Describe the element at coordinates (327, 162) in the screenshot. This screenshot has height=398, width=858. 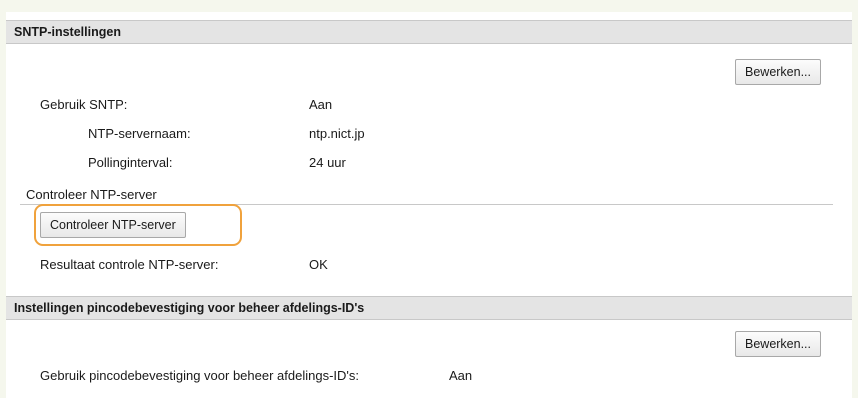
I see `polling-interval-value: 24 uur` at that location.